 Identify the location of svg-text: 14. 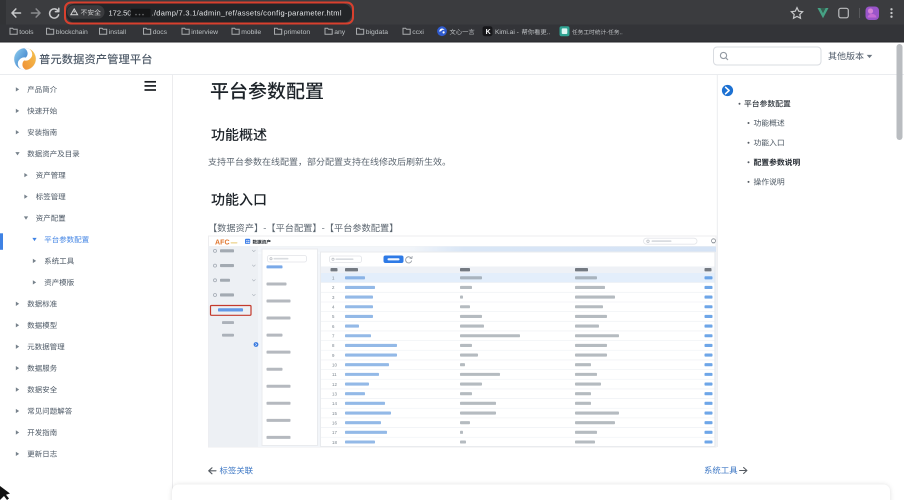
(334, 403).